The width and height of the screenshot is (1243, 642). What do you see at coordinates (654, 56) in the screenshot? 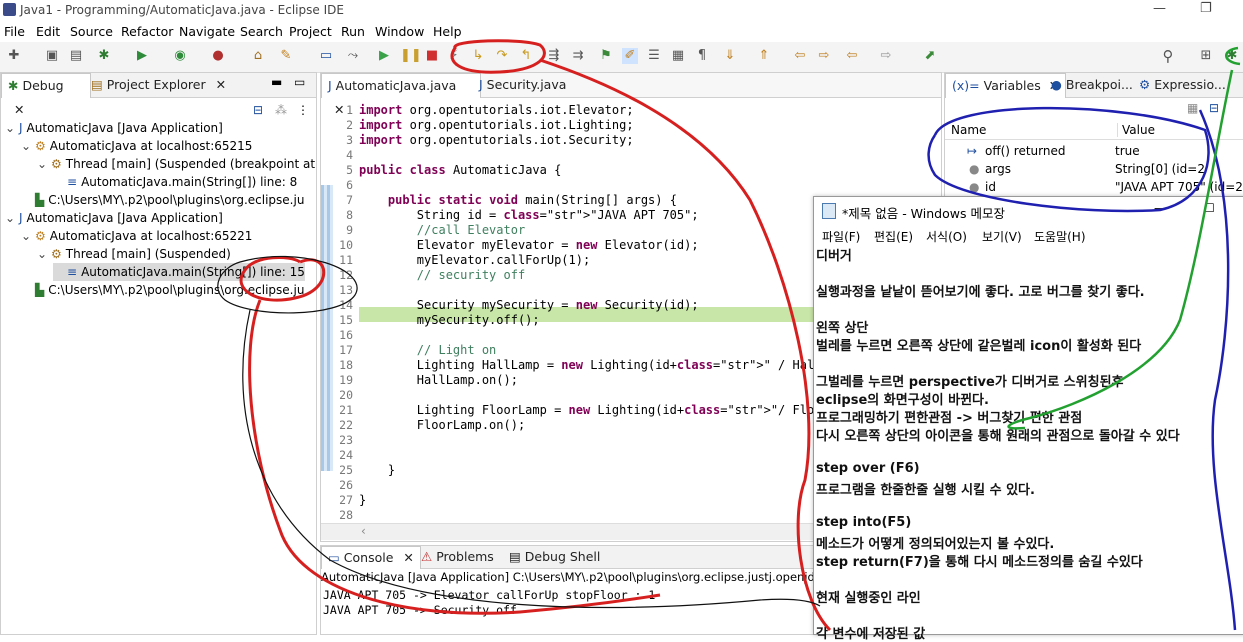
I see `toggle-mark-icon: ☰` at bounding box center [654, 56].